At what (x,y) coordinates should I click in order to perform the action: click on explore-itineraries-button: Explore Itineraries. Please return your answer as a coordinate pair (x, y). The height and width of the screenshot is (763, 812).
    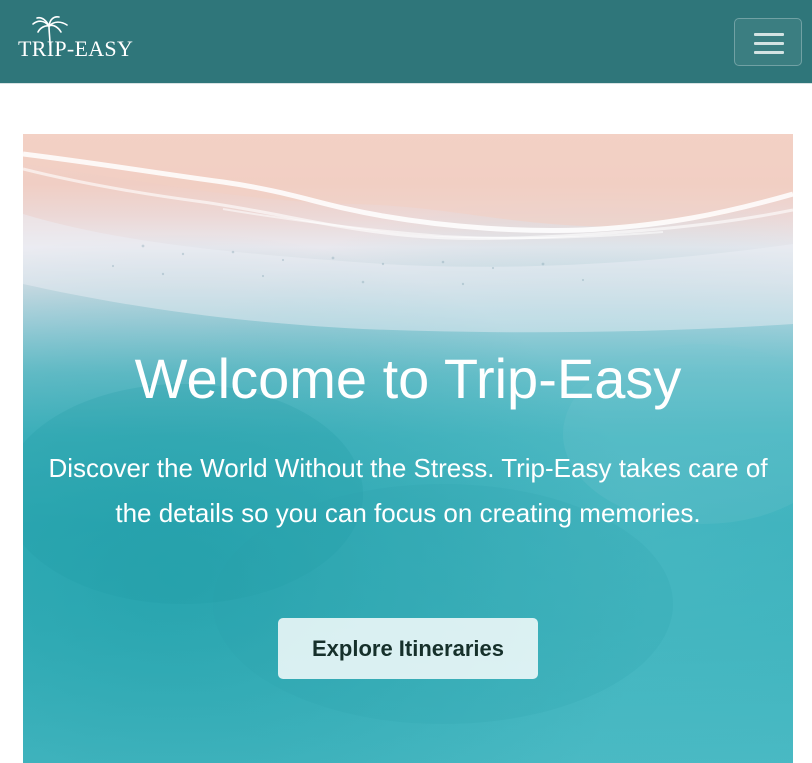
    Looking at the image, I should click on (408, 648).